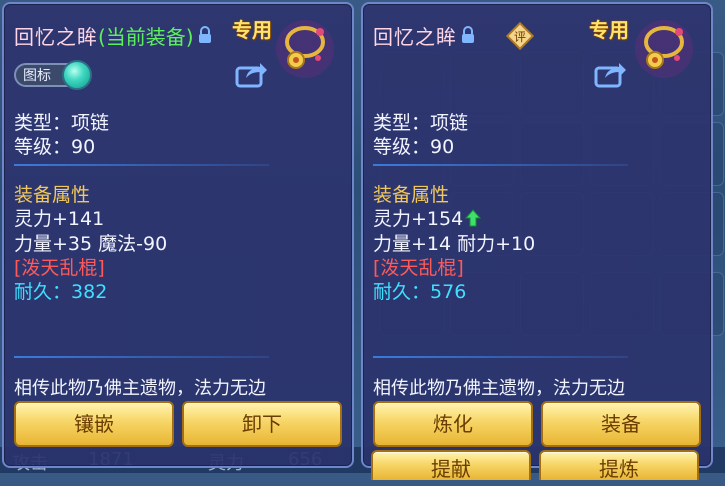 The height and width of the screenshot is (486, 725). I want to click on evaluate-icon-text: 评, so click(519, 36).